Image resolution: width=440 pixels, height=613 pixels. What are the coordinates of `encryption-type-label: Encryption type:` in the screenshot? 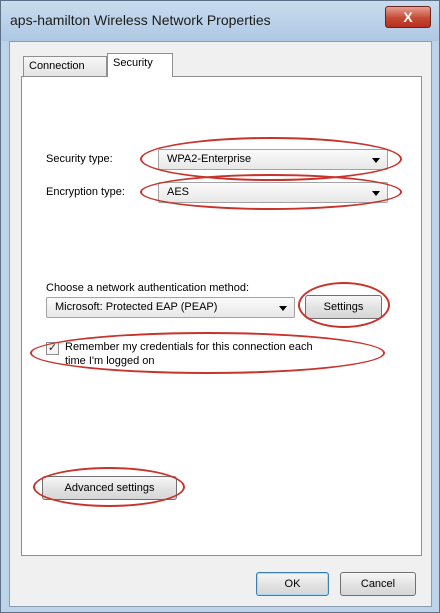 It's located at (85, 192).